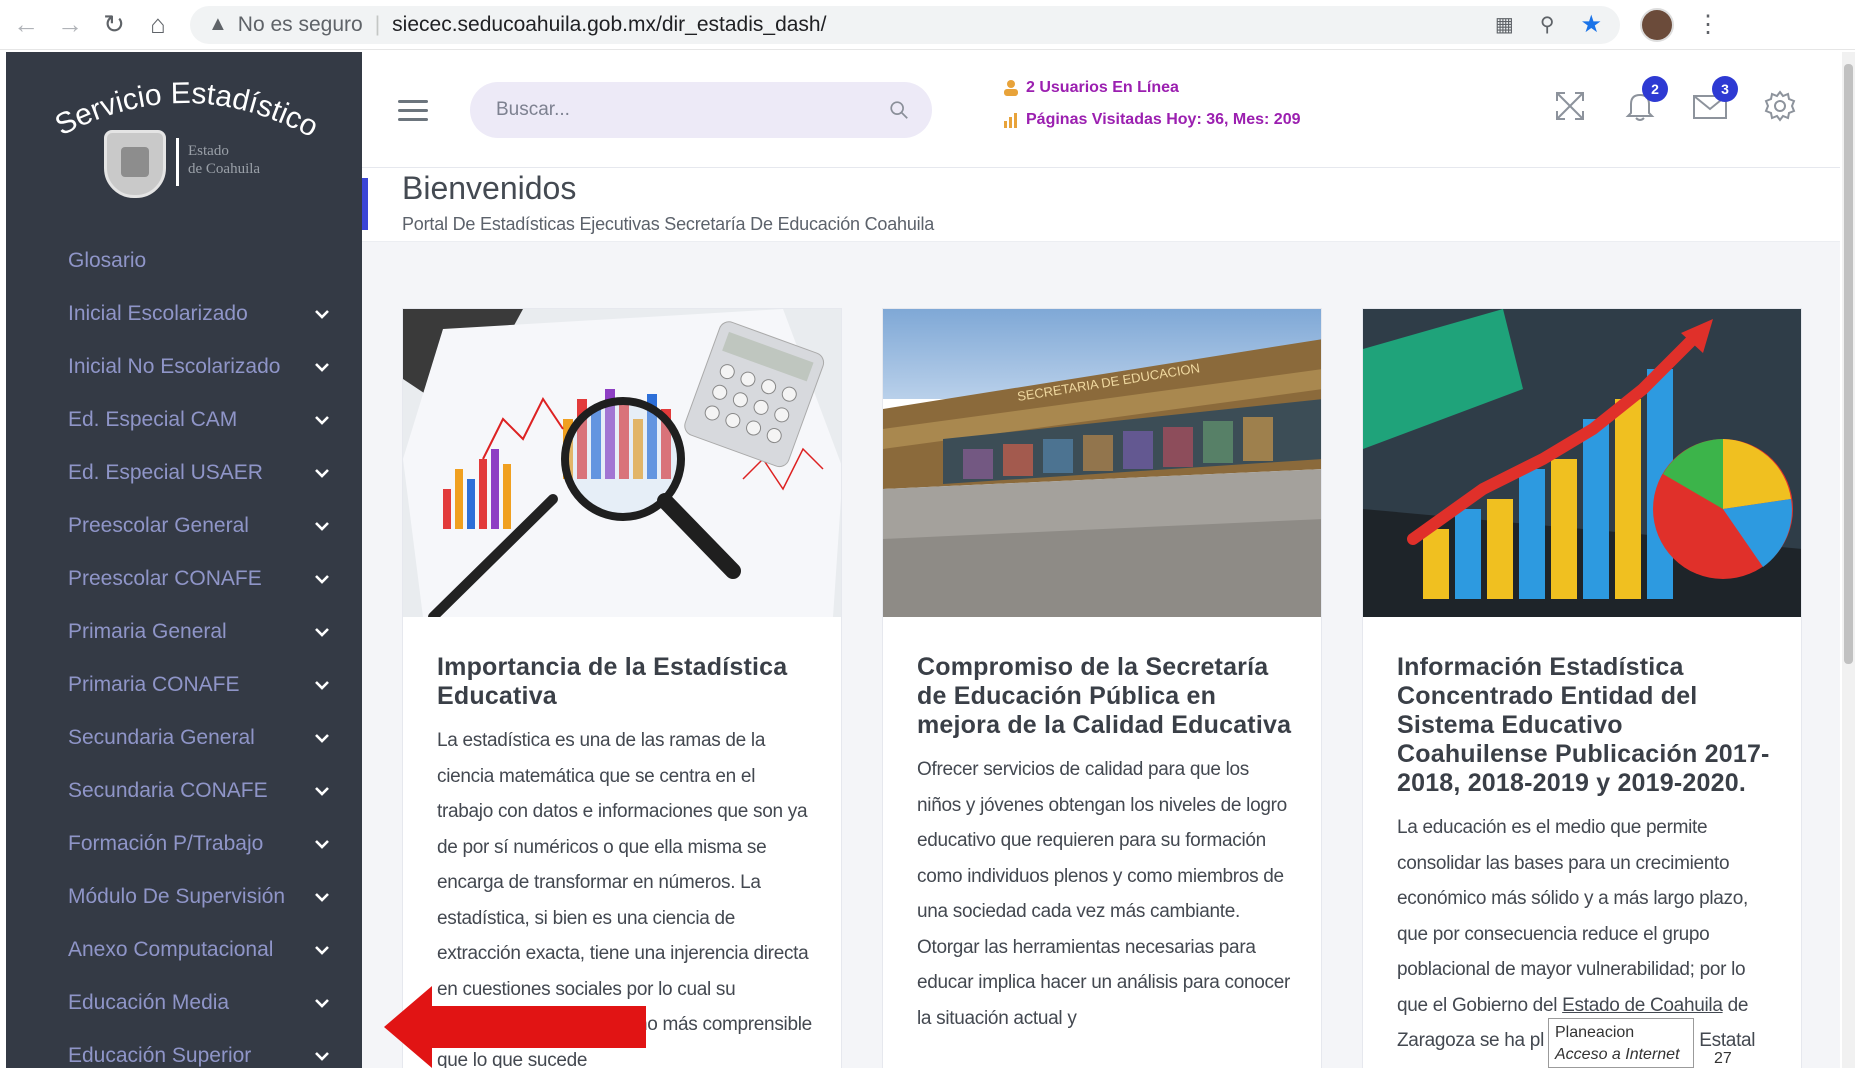 The width and height of the screenshot is (1855, 1082). I want to click on sidebar-item-label: Ed. Especial CAM, so click(153, 419).